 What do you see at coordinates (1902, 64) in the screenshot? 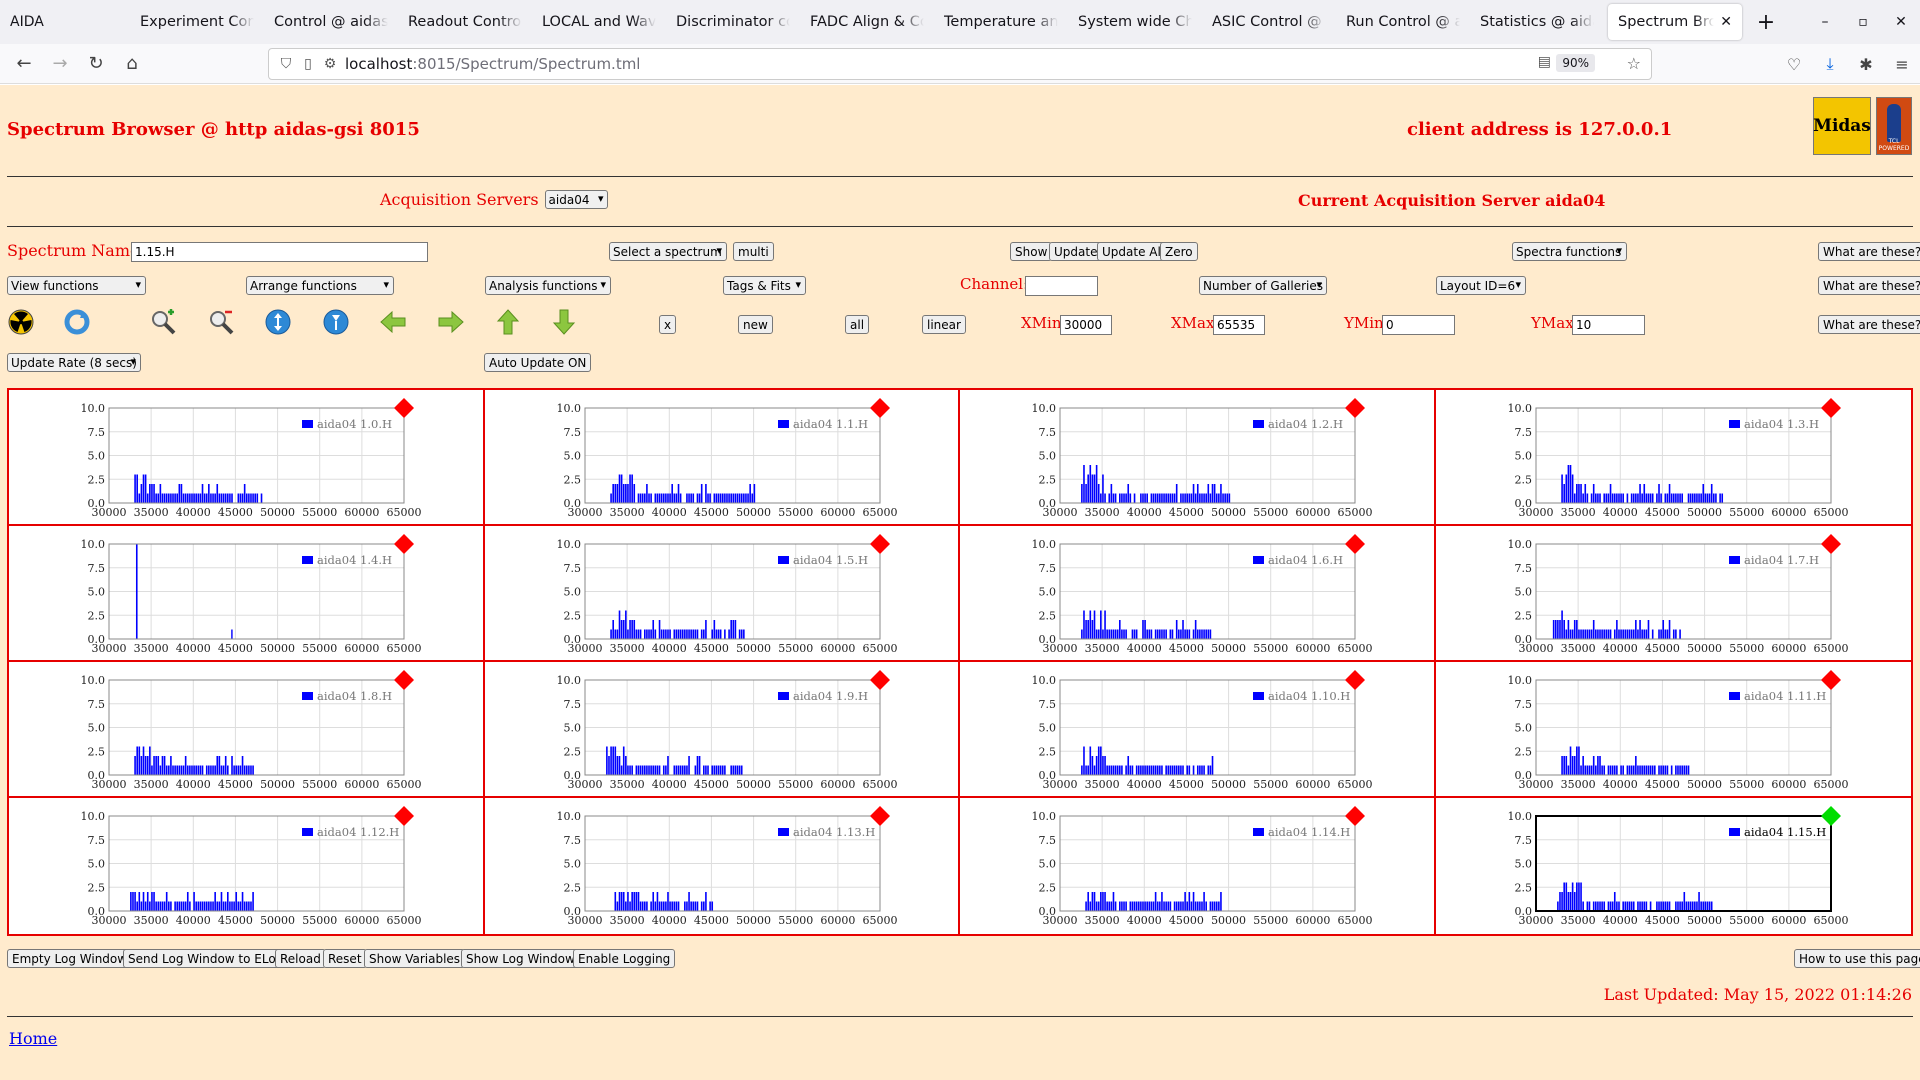
I see `menu-icon: ≡` at bounding box center [1902, 64].